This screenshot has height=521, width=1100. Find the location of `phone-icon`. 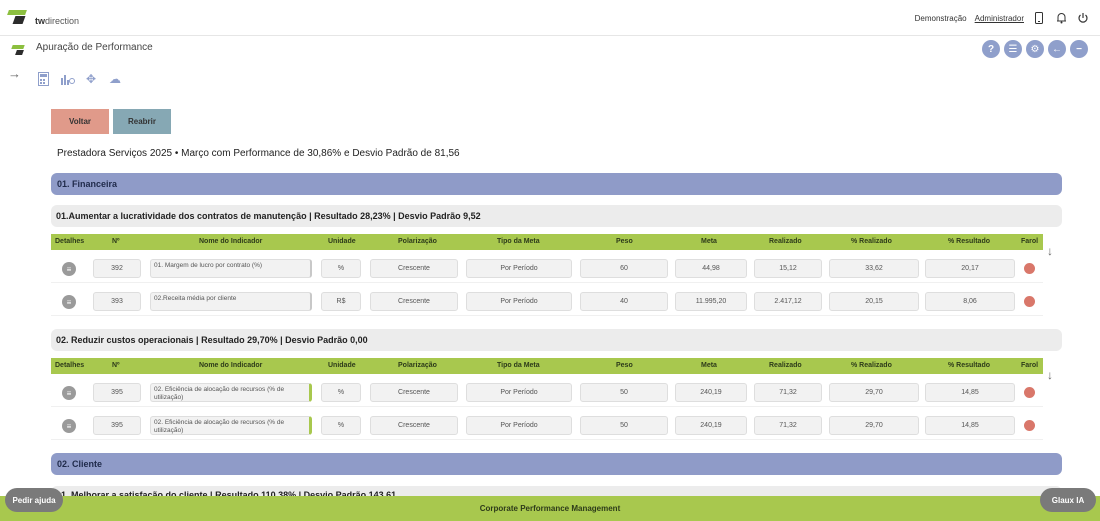

phone-icon is located at coordinates (1039, 18).